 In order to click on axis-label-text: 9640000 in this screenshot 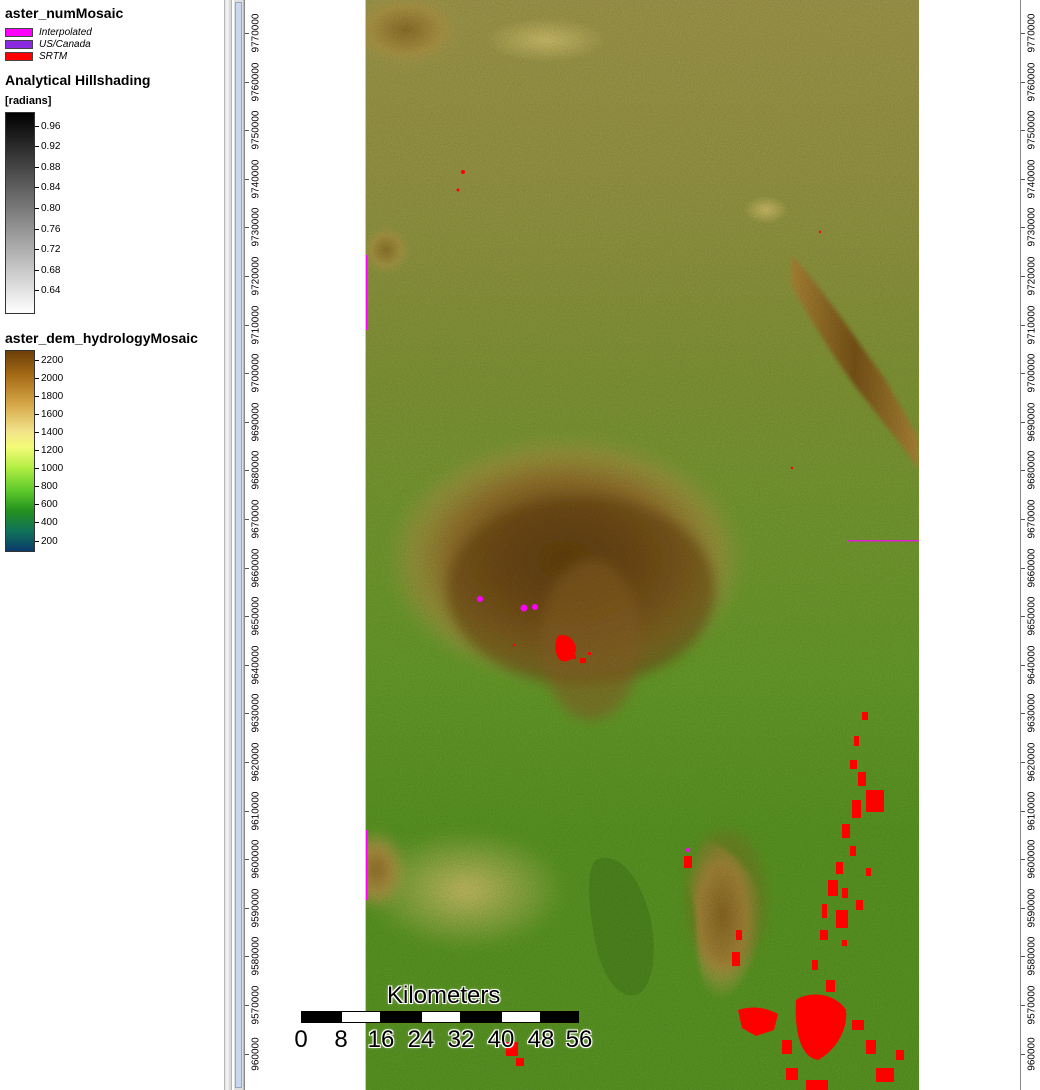, I will do `click(256, 665)`.